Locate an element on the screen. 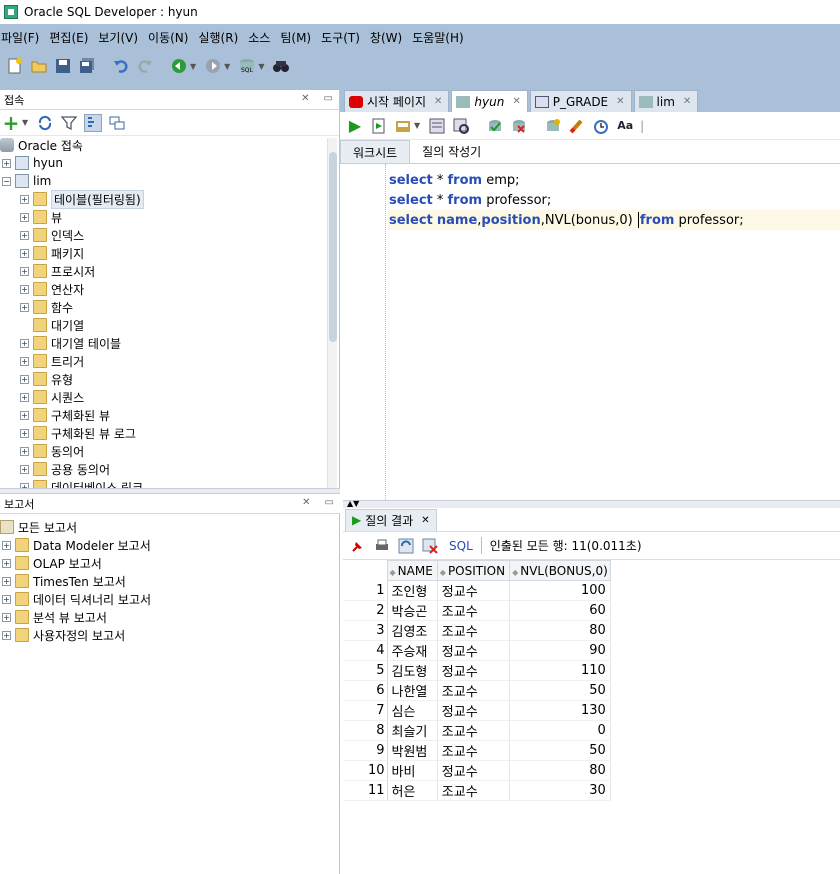  tree-node-sequences: + 시퀀스 is located at coordinates (169, 397).